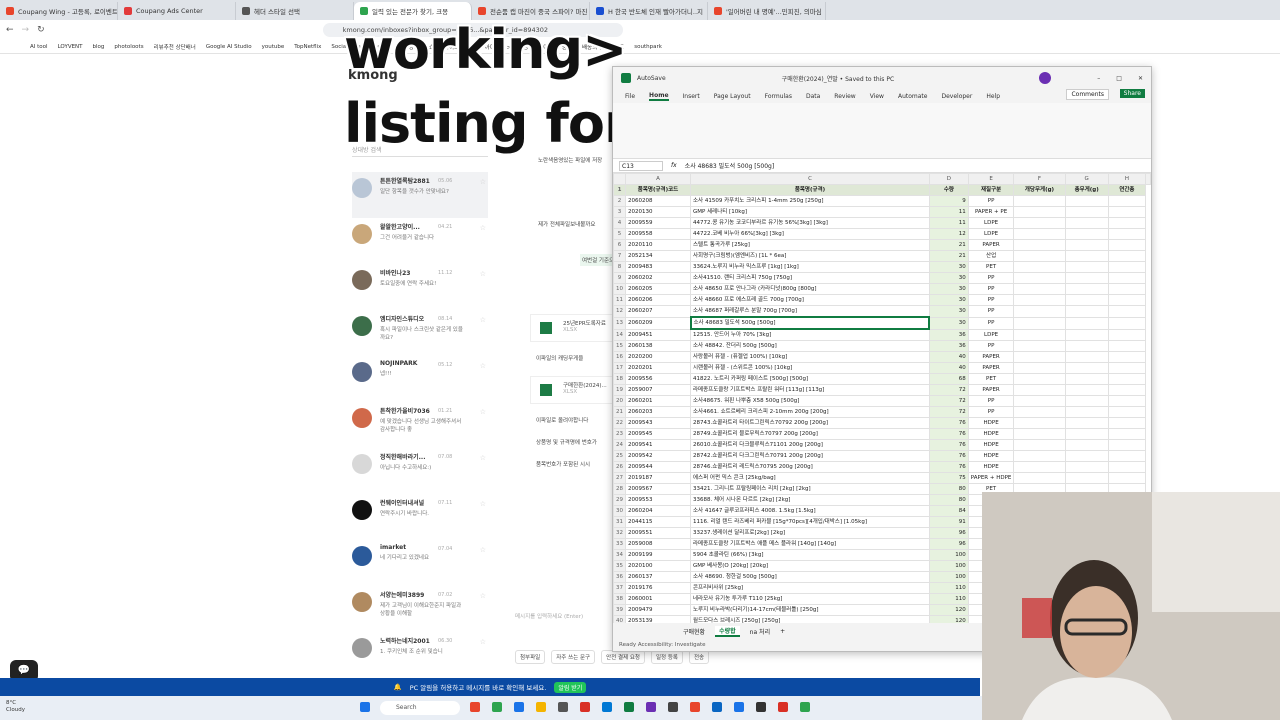  I want to click on table-cell: 2052134, so click(658, 256).